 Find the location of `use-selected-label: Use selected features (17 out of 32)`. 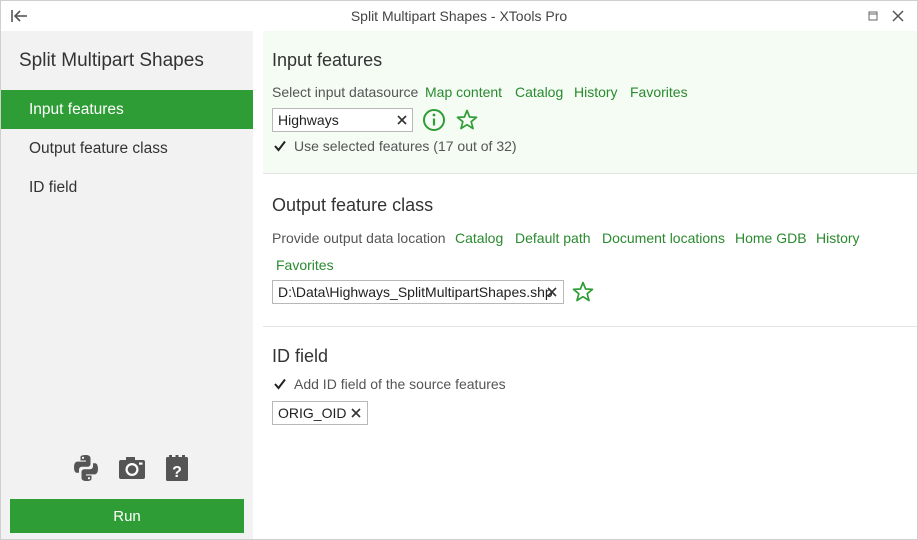

use-selected-label: Use selected features (17 out of 32) is located at coordinates (405, 146).